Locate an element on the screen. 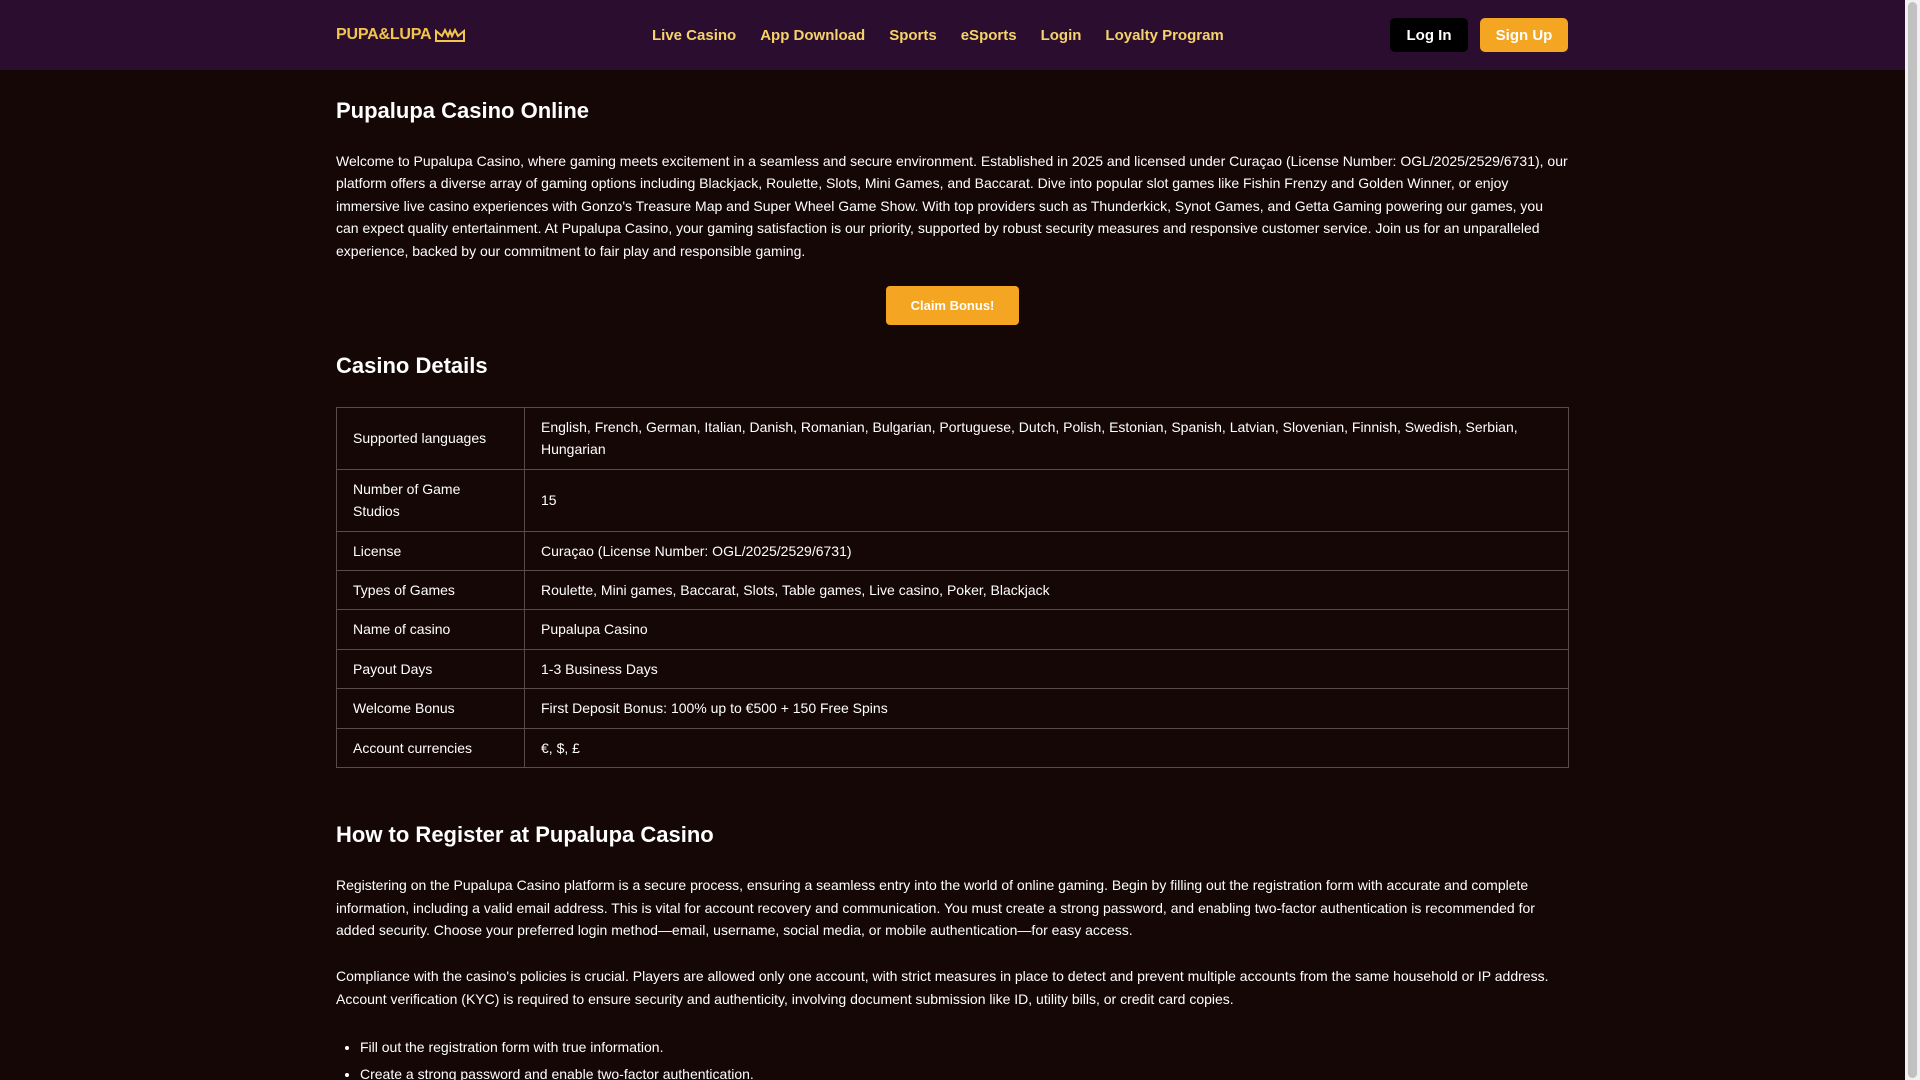  table-row: Account currencies €, $, £ is located at coordinates (952, 748).